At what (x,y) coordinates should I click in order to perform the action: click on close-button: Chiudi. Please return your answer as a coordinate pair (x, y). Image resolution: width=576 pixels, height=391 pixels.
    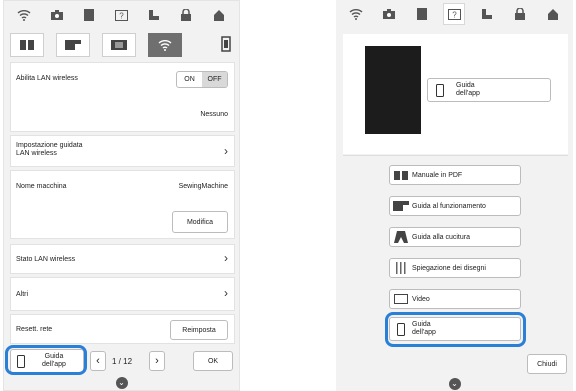
    Looking at the image, I should click on (547, 364).